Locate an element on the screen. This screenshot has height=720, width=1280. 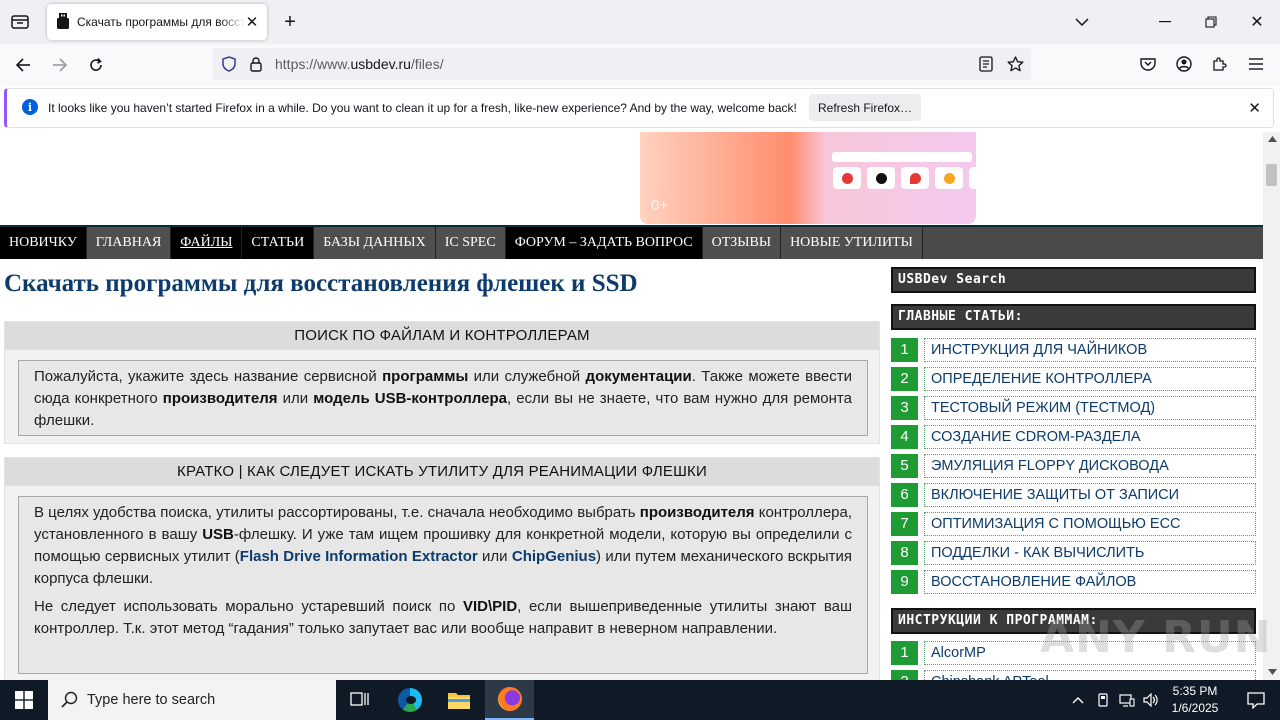
extensions-icon is located at coordinates (1220, 64).